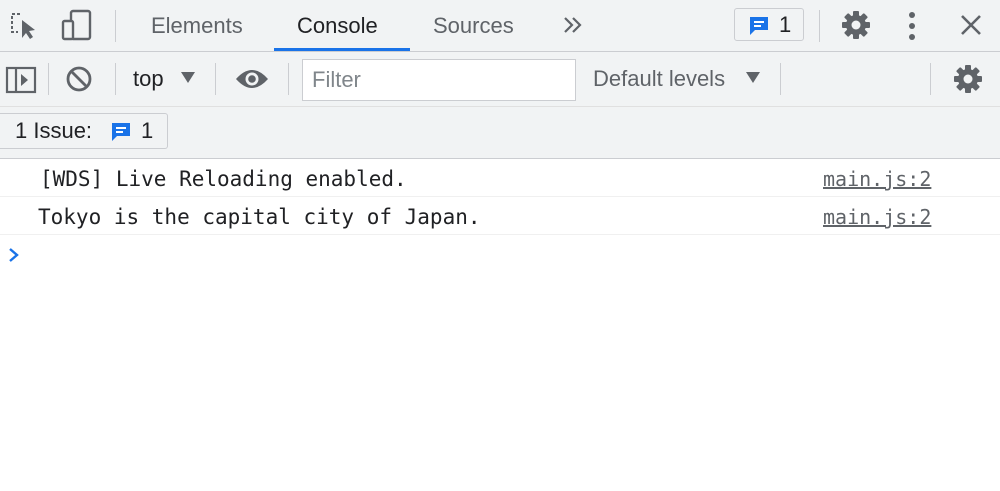  Describe the element at coordinates (785, 24) in the screenshot. I see `issues-count: 1` at that location.